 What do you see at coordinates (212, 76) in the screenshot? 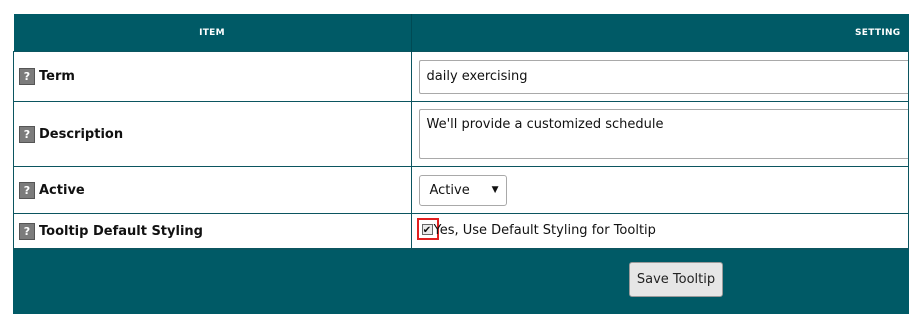
I see `term-label-cell: ? Term` at bounding box center [212, 76].